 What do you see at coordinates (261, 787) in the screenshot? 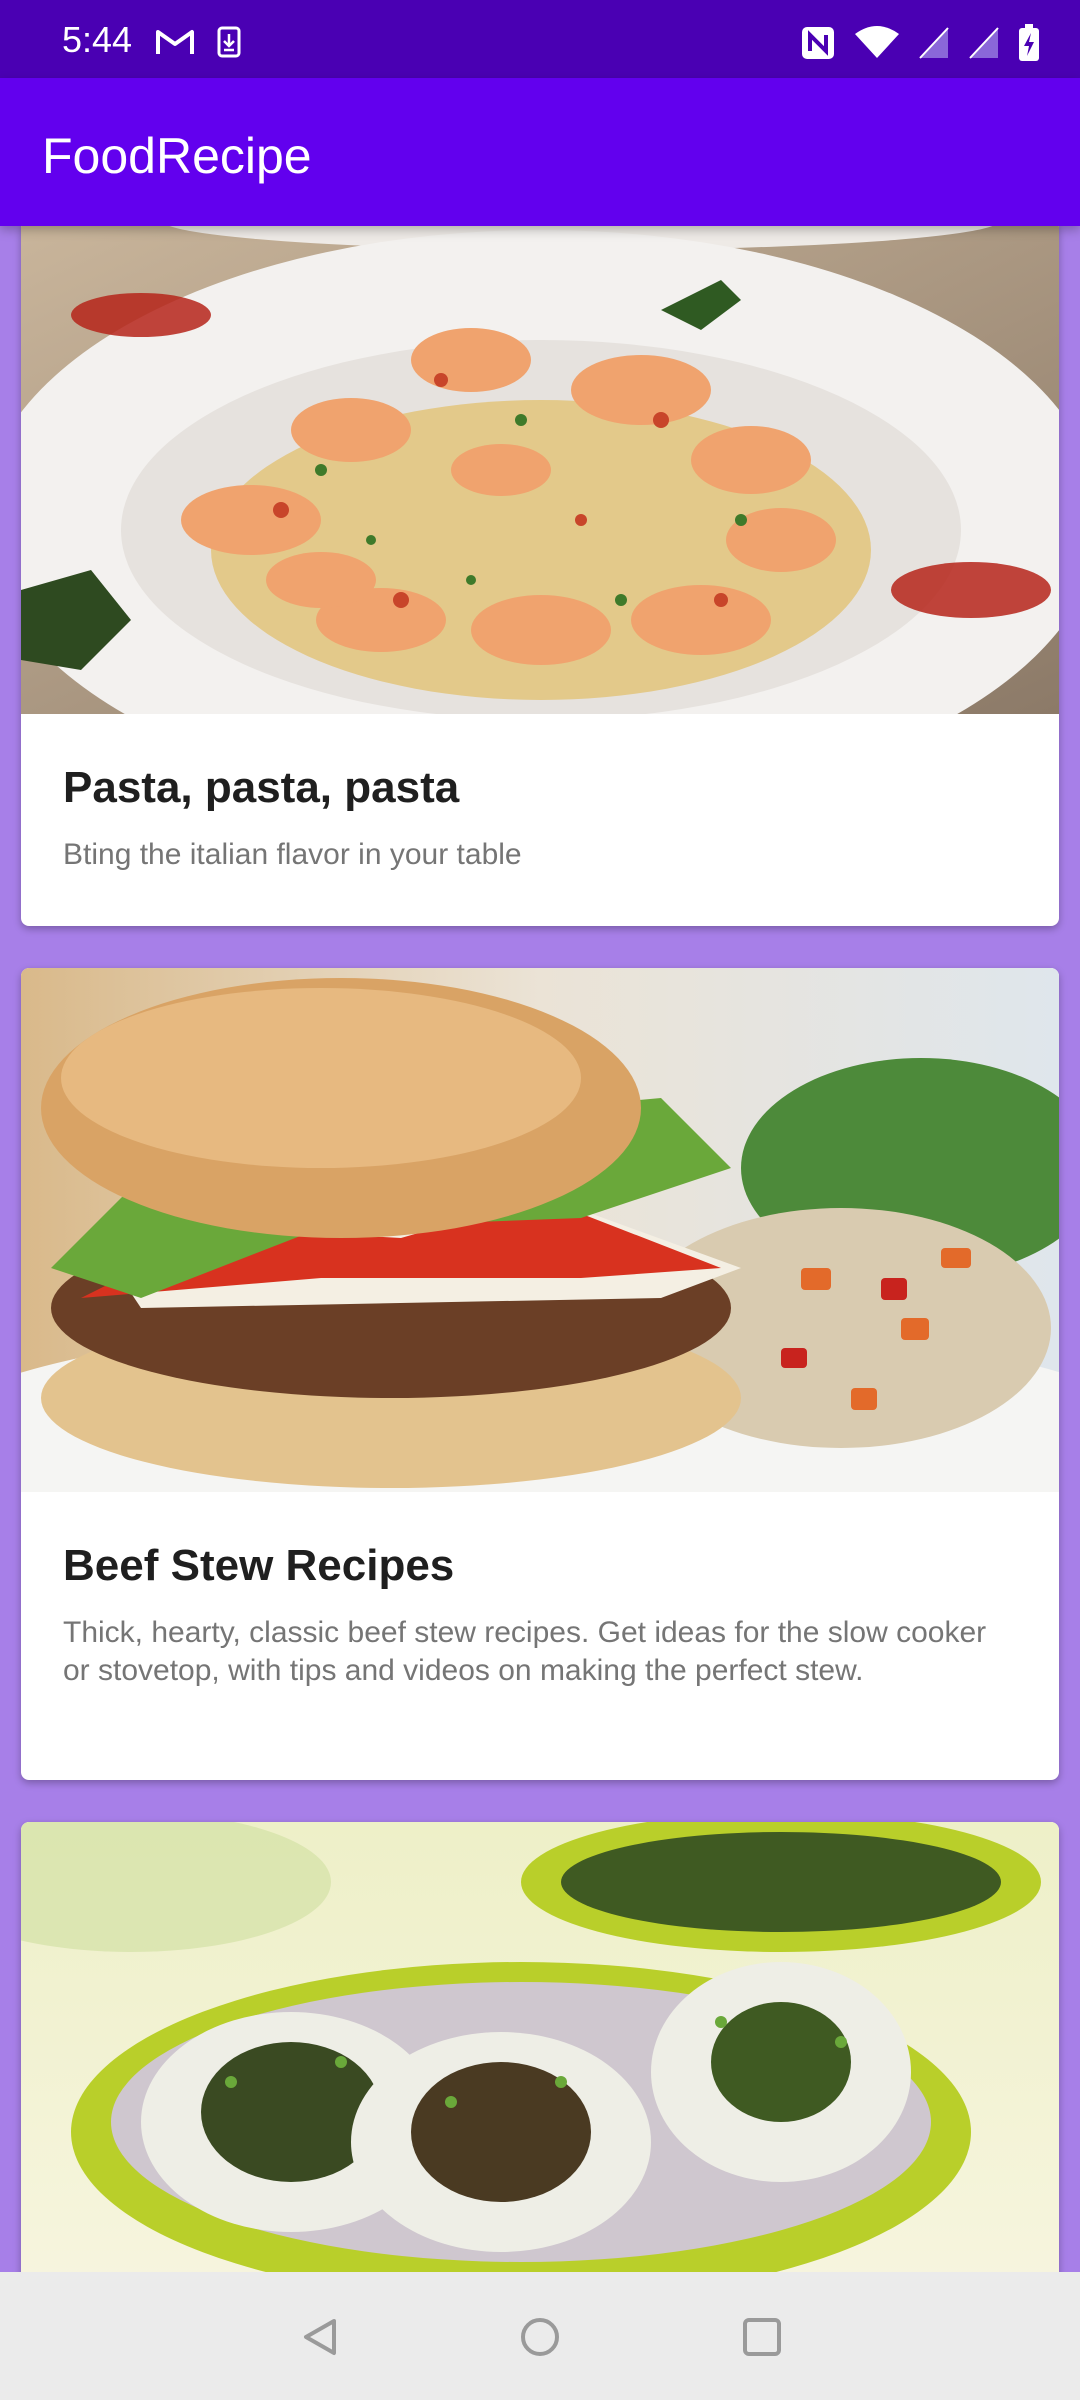
I see `recipe-title: Pasta, pasta, pasta` at bounding box center [261, 787].